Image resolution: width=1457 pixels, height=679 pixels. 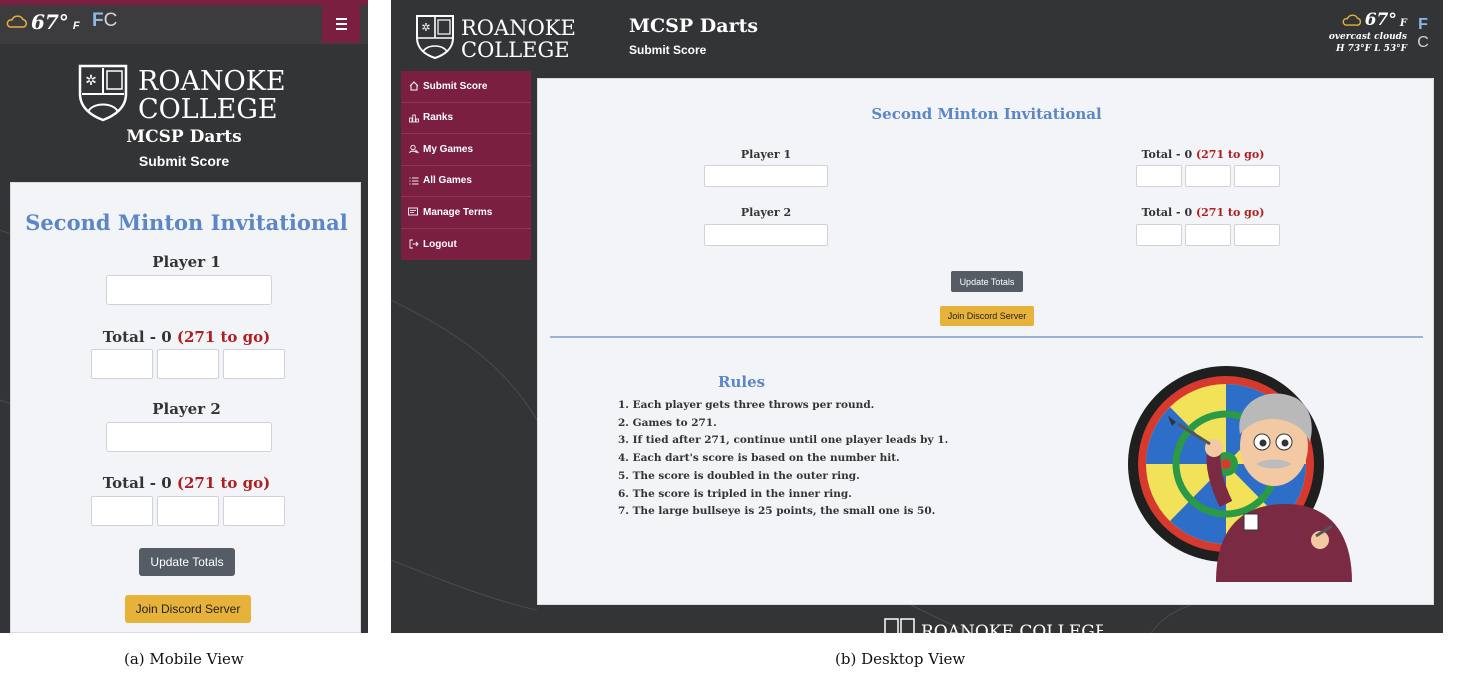 I want to click on mobile-top-bar: 67° F FC, so click(x=184, y=22).